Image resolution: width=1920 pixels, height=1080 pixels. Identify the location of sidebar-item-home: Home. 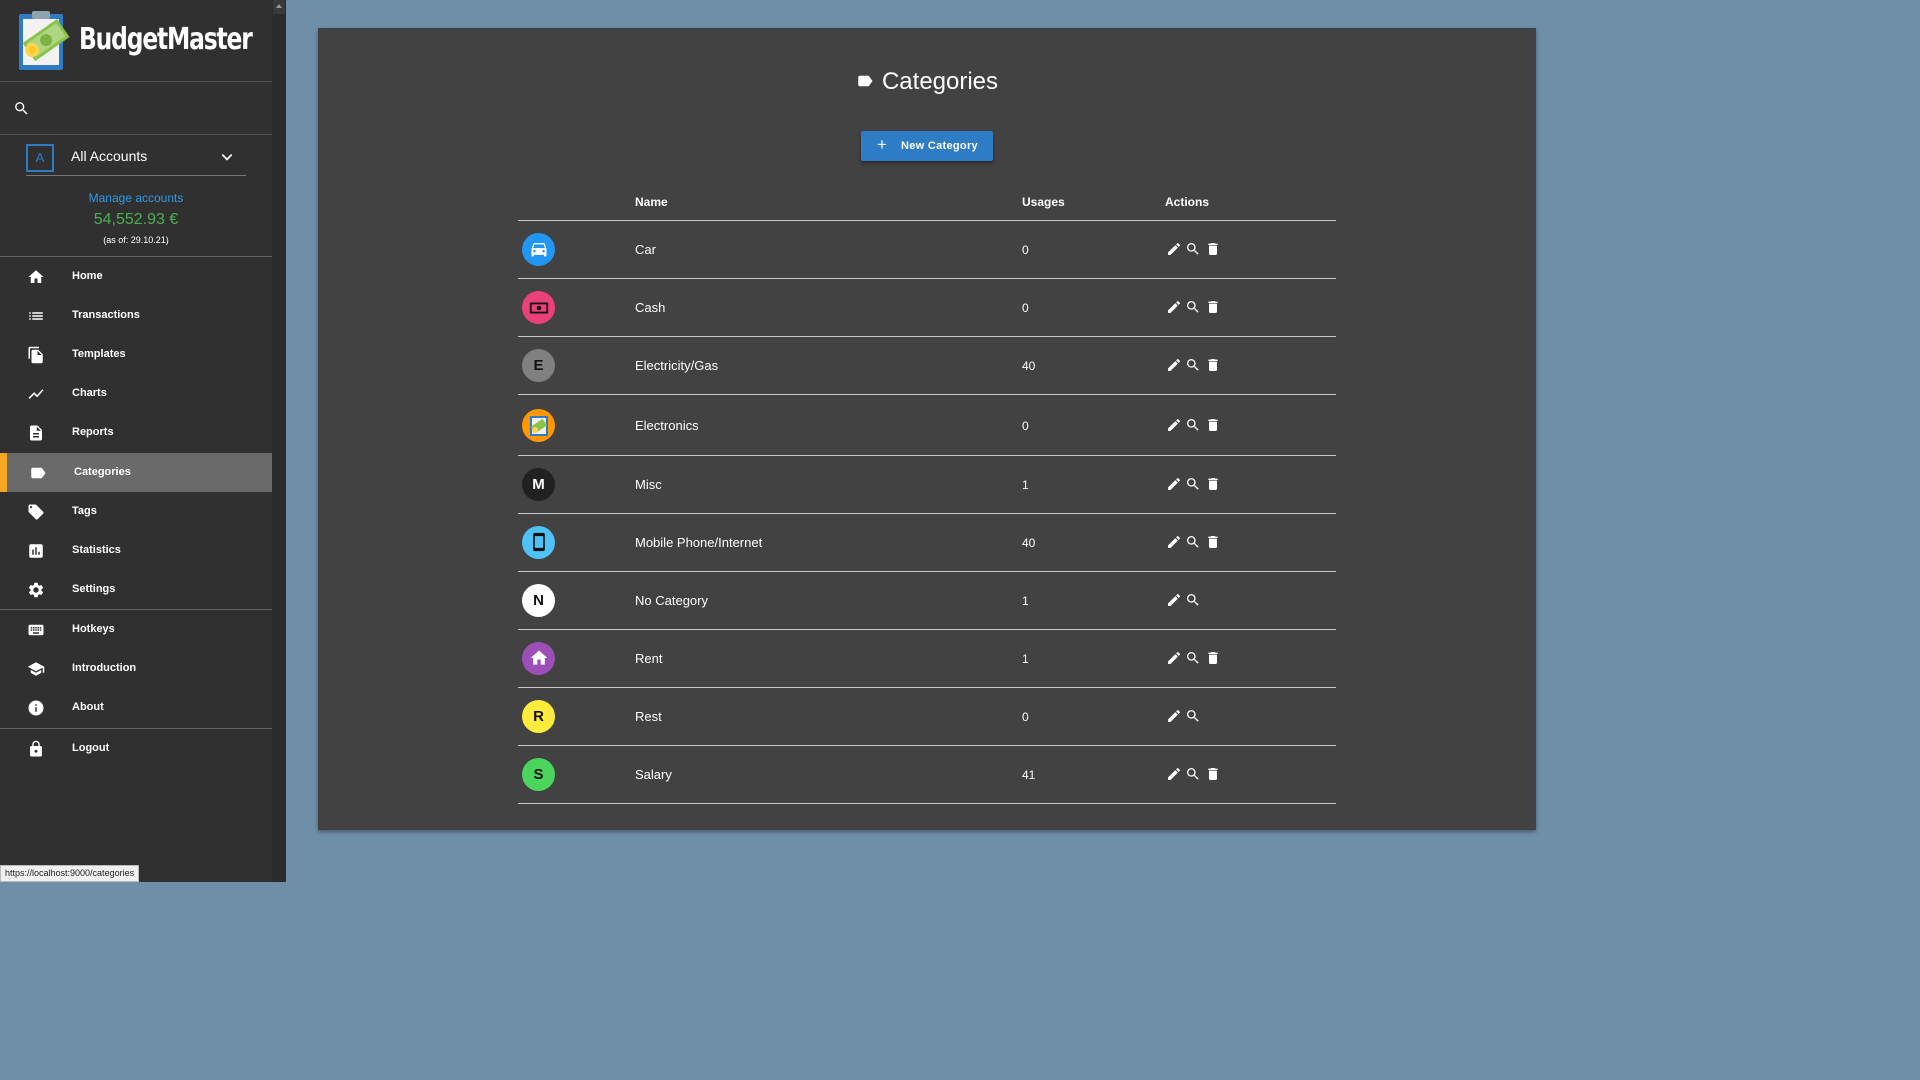
(136, 276).